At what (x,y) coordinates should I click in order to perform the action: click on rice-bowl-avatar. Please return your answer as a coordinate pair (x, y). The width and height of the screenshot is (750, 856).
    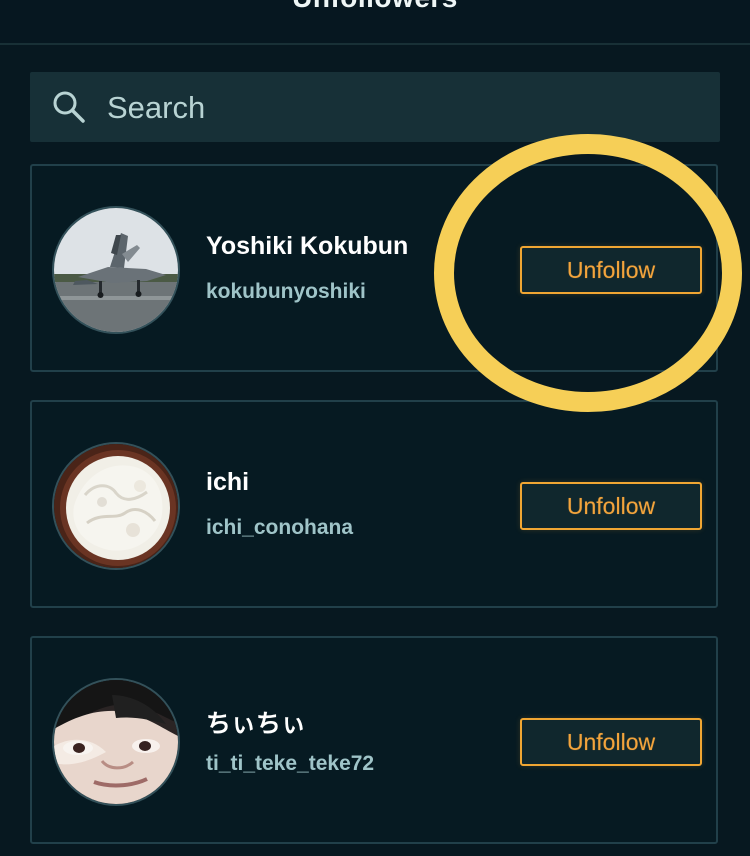
    Looking at the image, I should click on (116, 506).